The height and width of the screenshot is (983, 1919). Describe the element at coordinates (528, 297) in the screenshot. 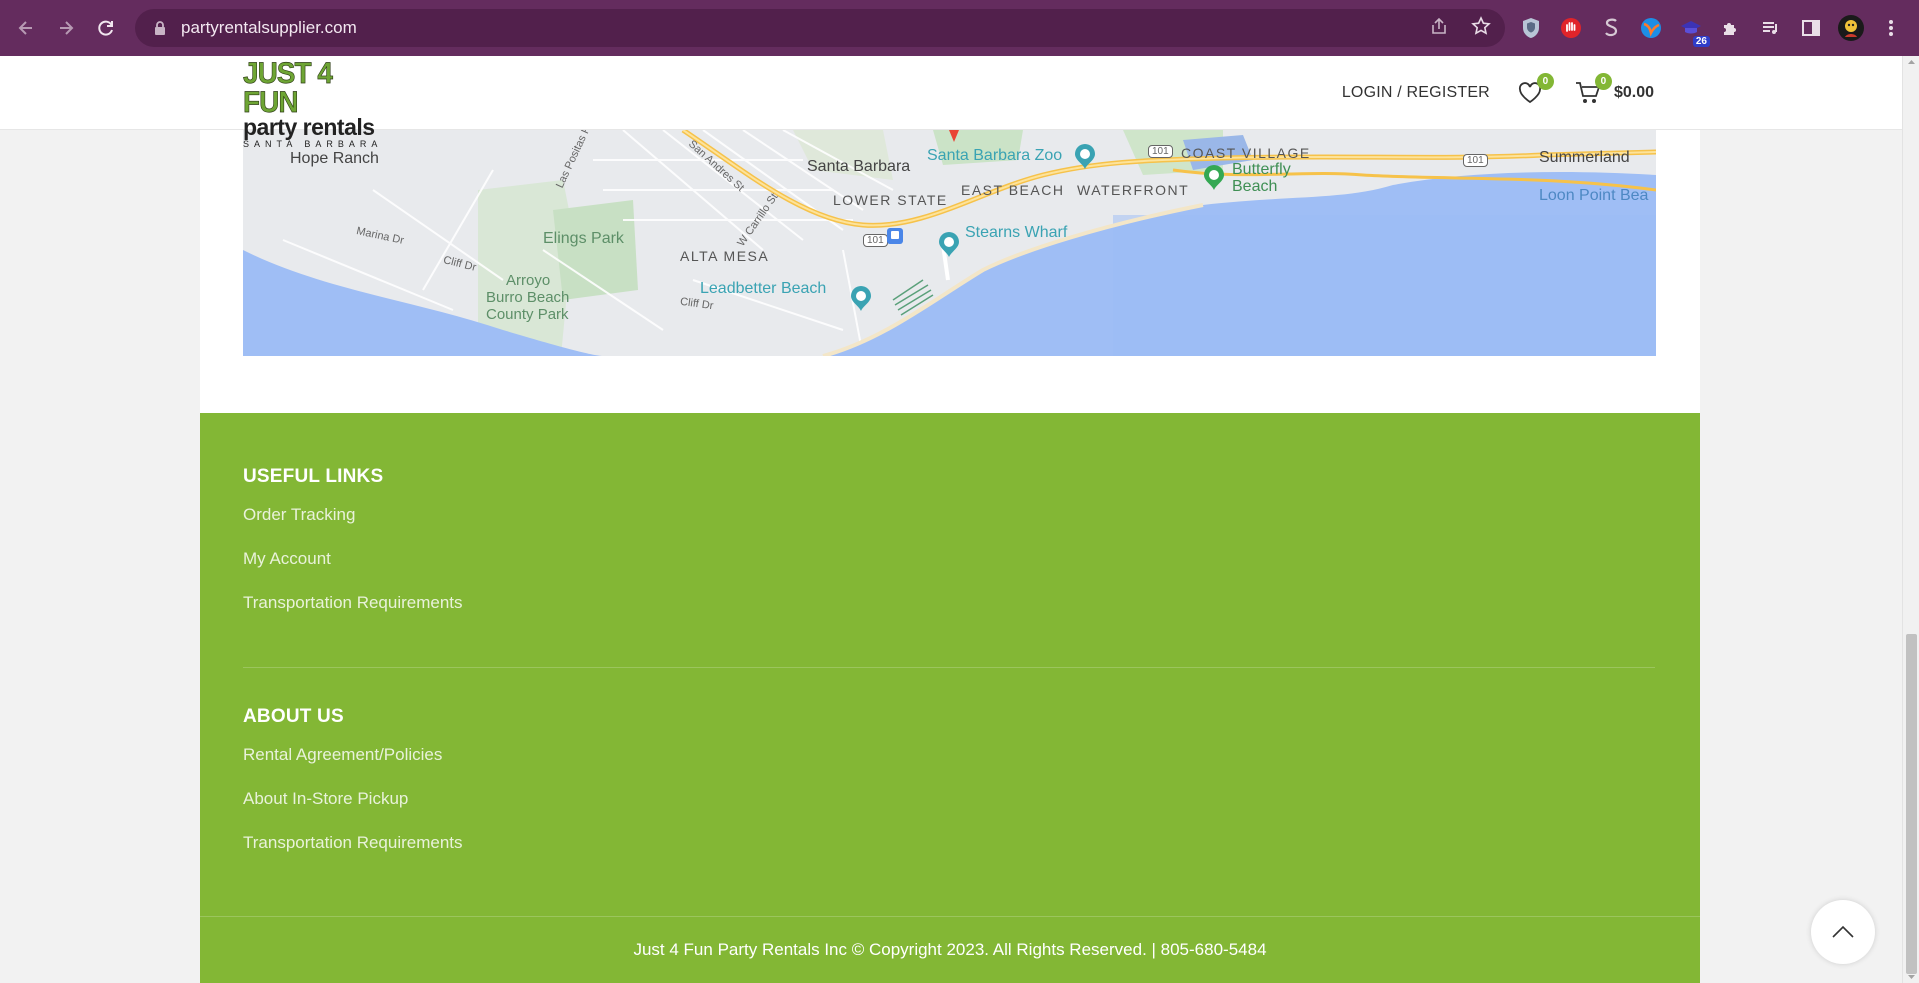

I see `map-label-arroyo-2: Burro Beach` at that location.